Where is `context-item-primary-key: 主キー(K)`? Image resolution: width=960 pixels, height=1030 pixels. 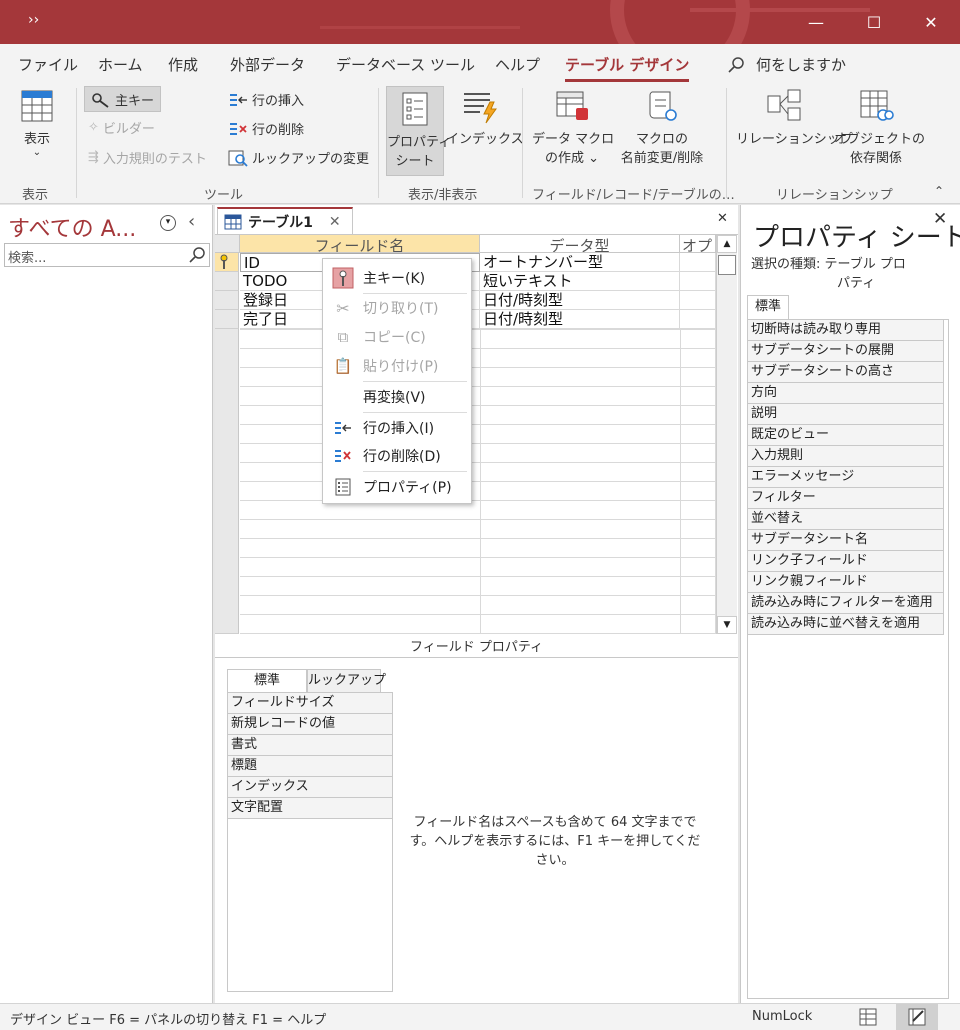
context-item-primary-key: 主キー(K) is located at coordinates (397, 278).